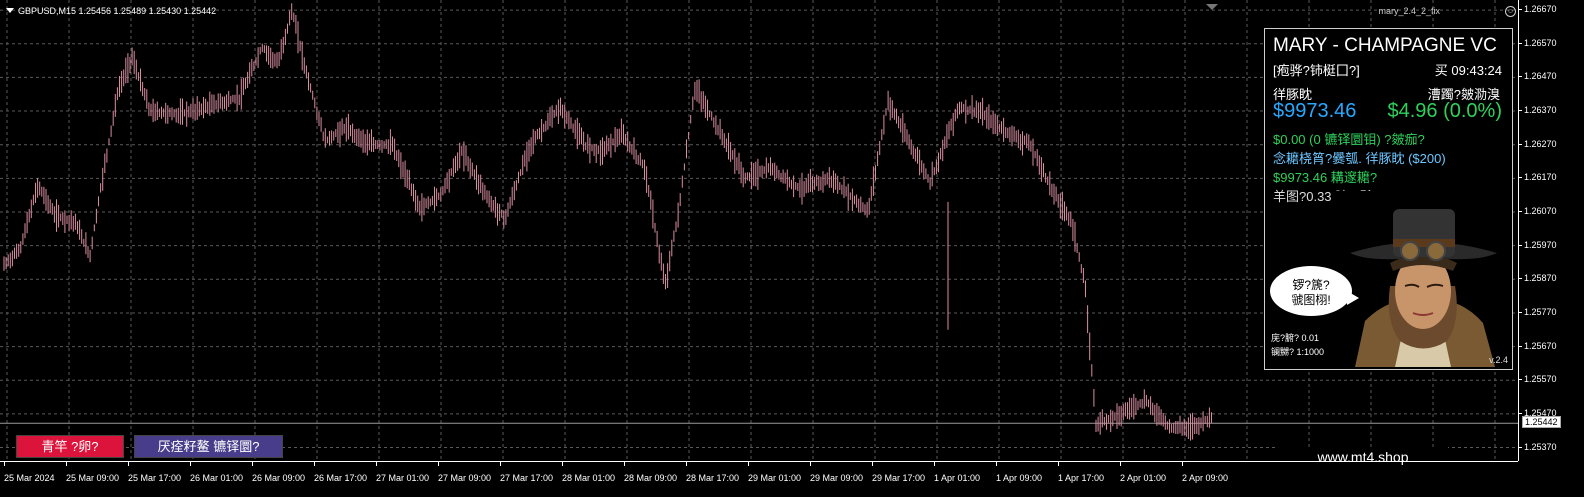 This screenshot has width=1584, height=497. What do you see at coordinates (1538, 412) in the screenshot?
I see `price-tick-label: 1.25470` at bounding box center [1538, 412].